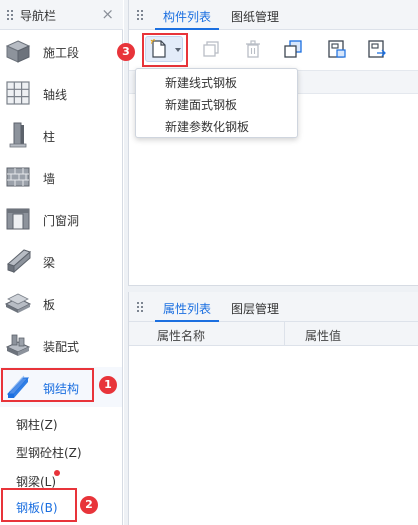  I want to click on column-header-property-name: 属性名称, so click(181, 336).